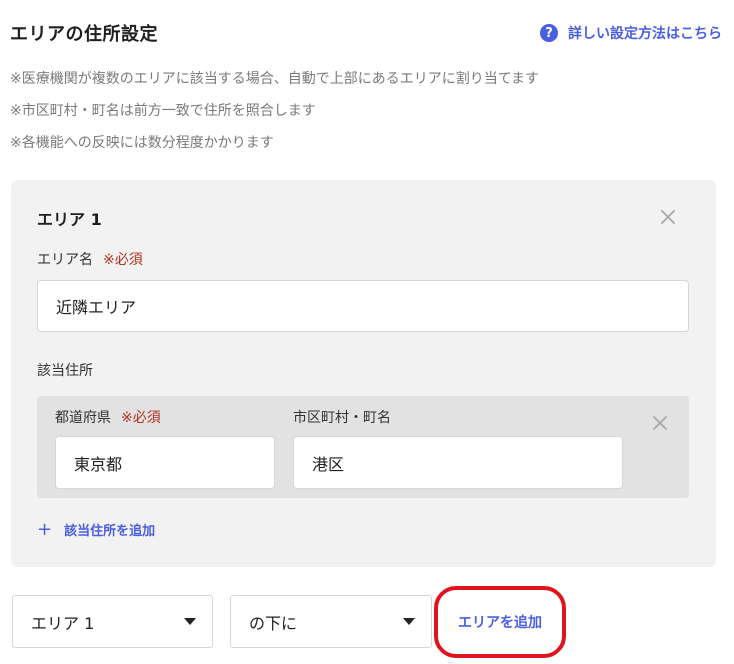 The width and height of the screenshot is (734, 664). I want to click on question-circle-icon: ?, so click(549, 33).